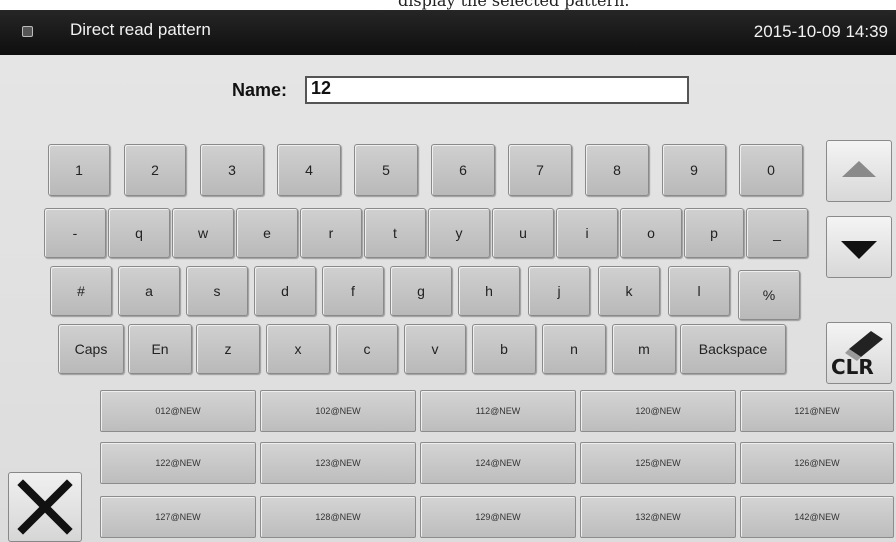 The height and width of the screenshot is (542, 896). What do you see at coordinates (817, 463) in the screenshot?
I see `pattern-item: 126@NEW` at bounding box center [817, 463].